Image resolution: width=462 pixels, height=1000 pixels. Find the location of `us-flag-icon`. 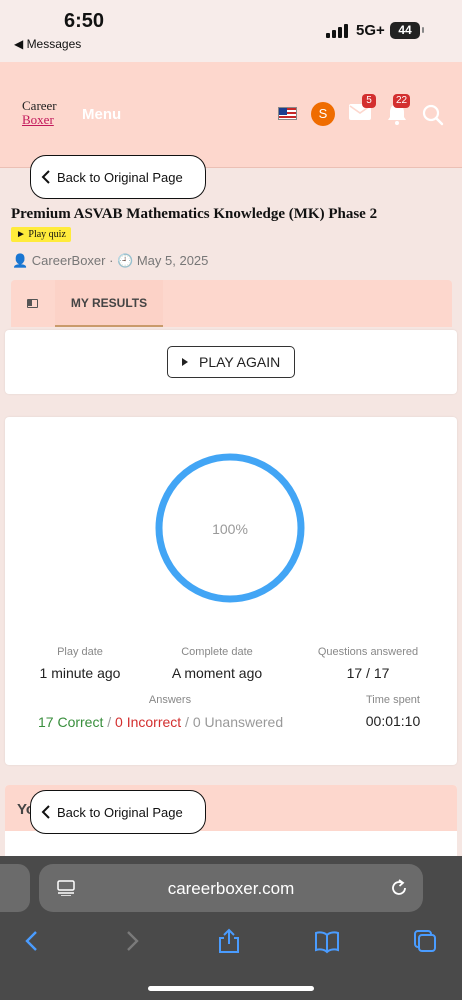

us-flag-icon is located at coordinates (287, 113).